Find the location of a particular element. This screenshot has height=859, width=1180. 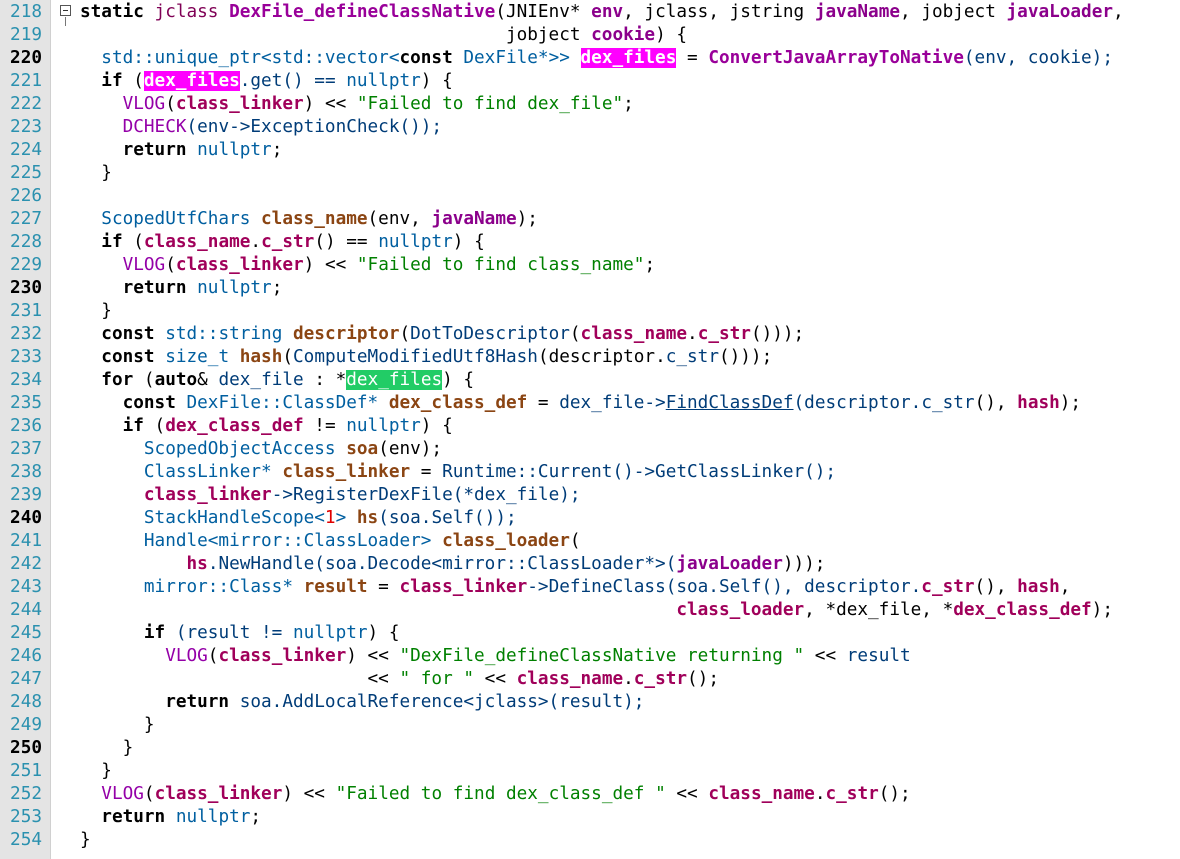

code-line: 254} is located at coordinates (590, 840).